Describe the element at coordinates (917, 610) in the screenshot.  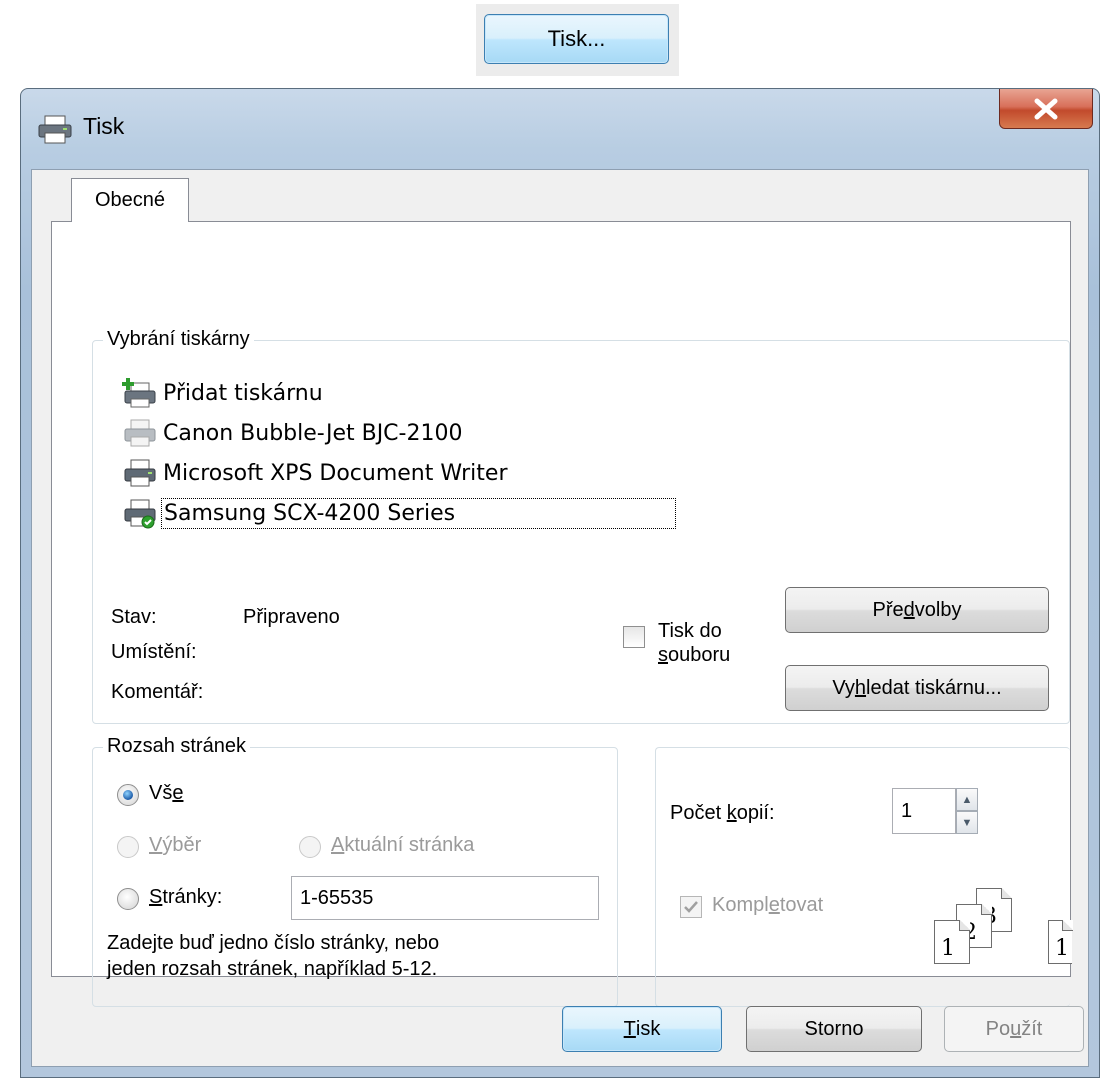
I see `preferences-button: Pře d volby` at that location.